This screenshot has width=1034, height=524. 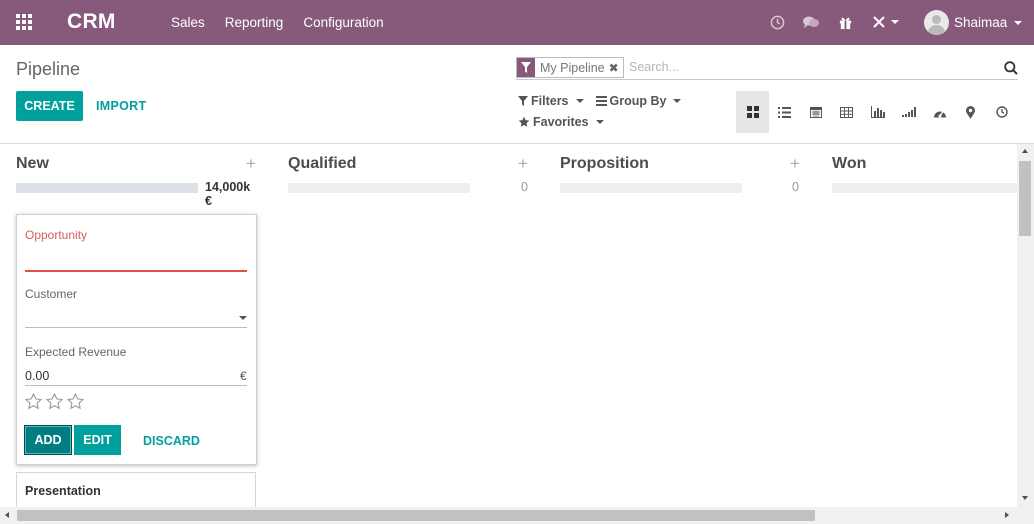 I want to click on list-view-button, so click(x=784, y=112).